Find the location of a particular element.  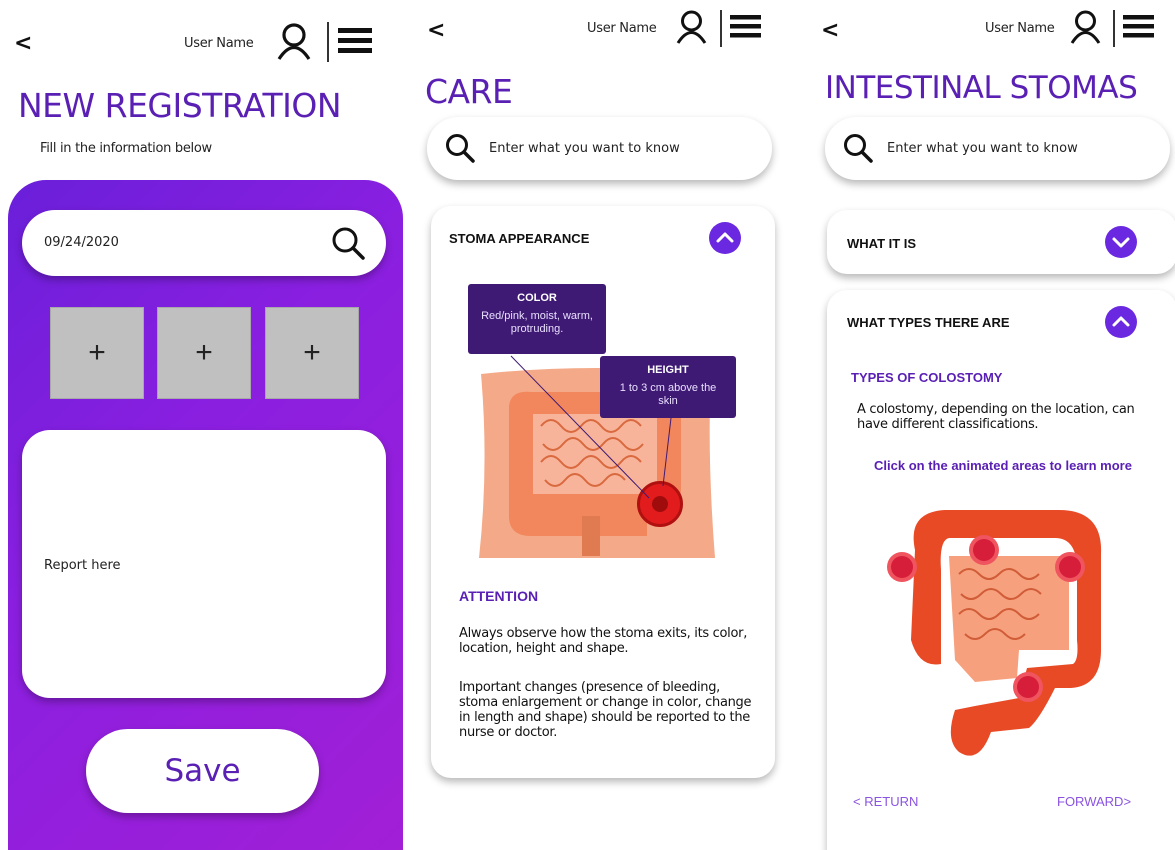

add-photo-button-3: + is located at coordinates (312, 353).